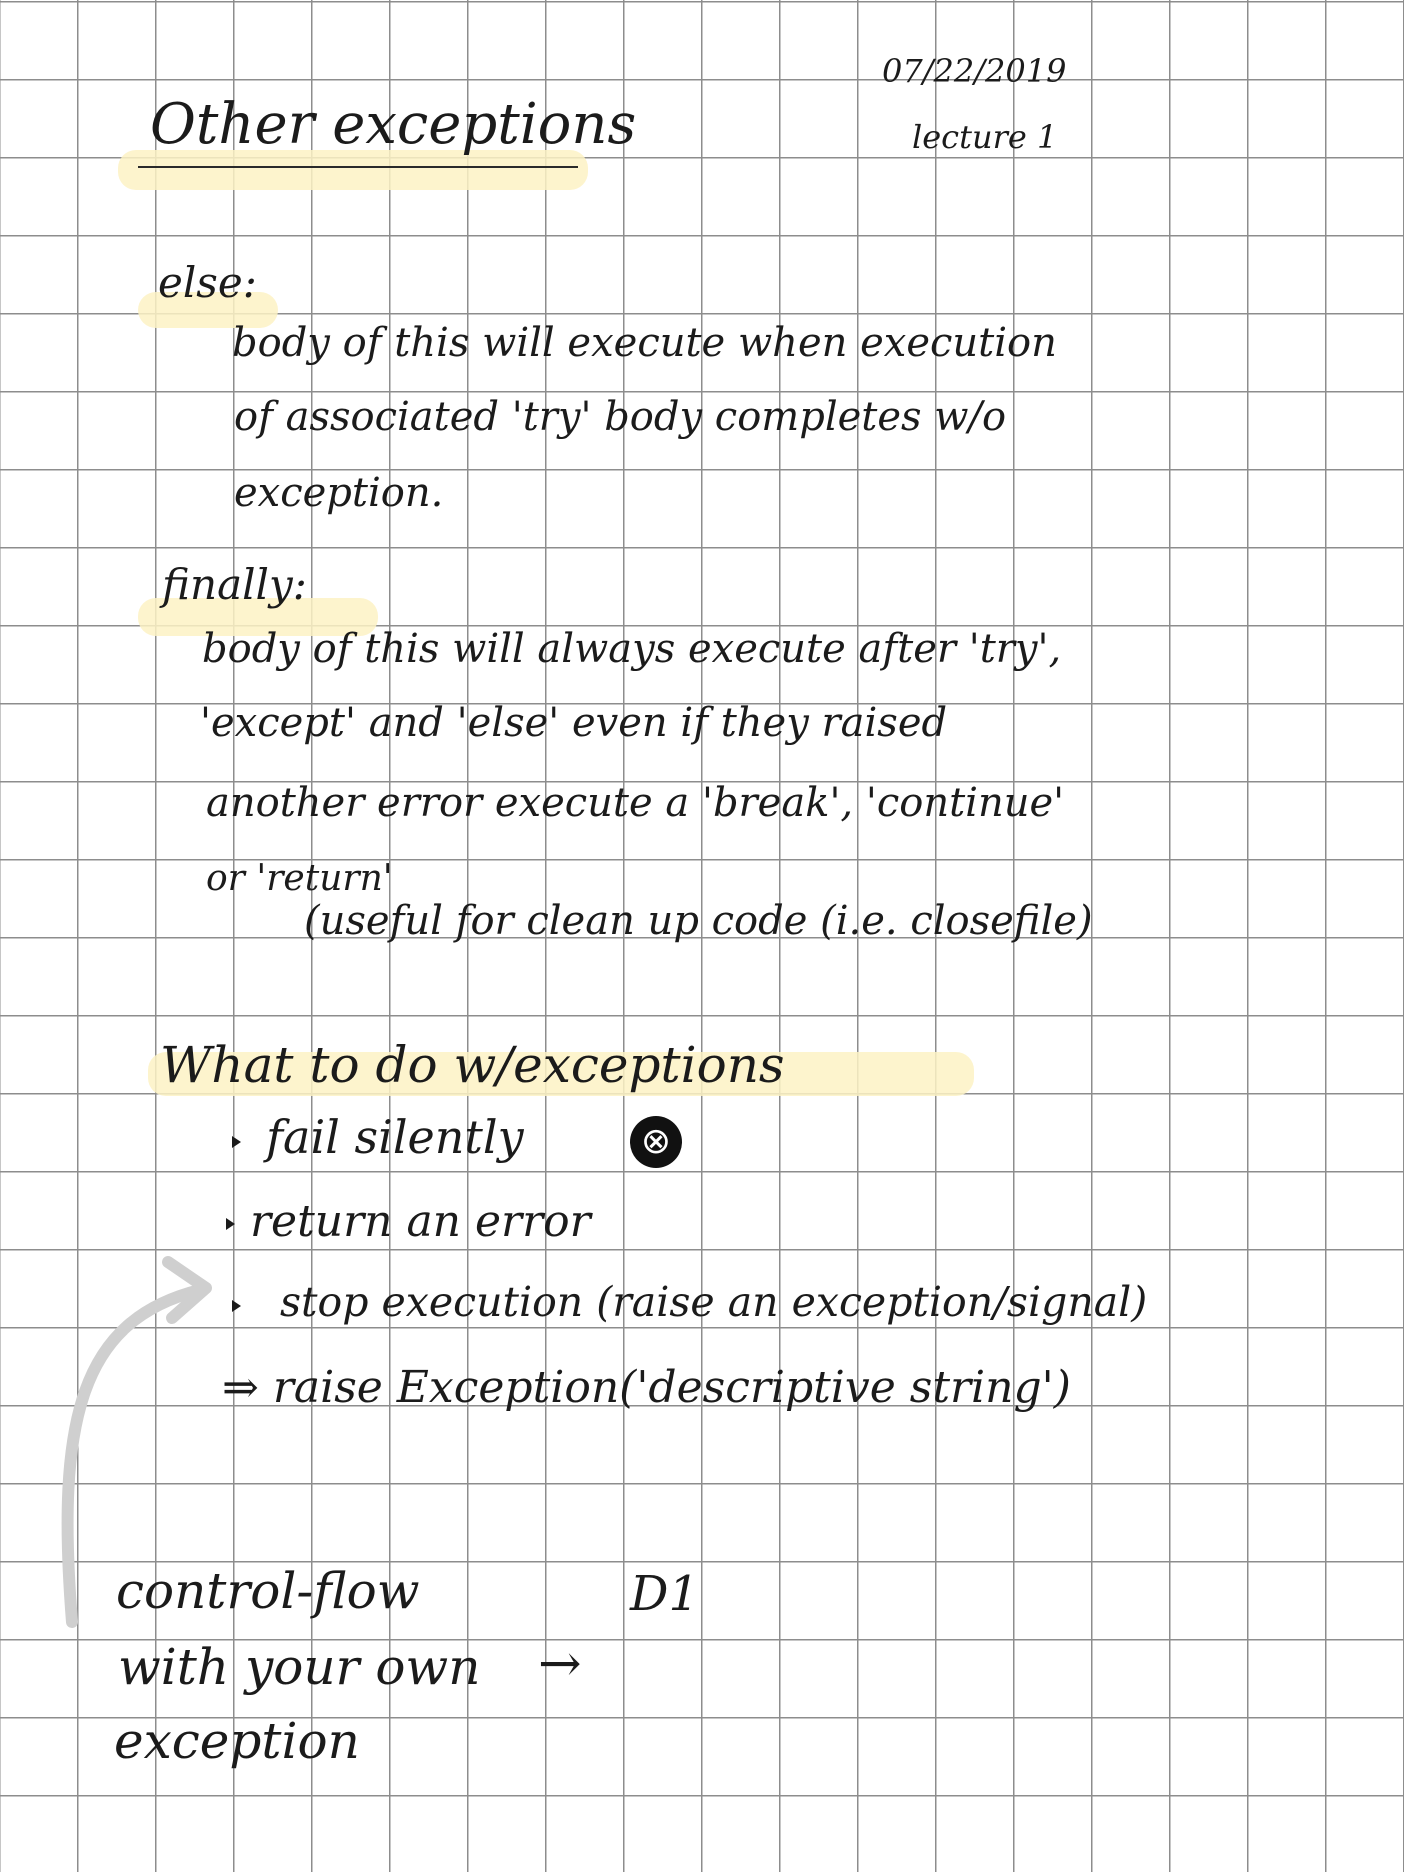  What do you see at coordinates (299, 1667) in the screenshot?
I see `bottom-line-2: with your own` at bounding box center [299, 1667].